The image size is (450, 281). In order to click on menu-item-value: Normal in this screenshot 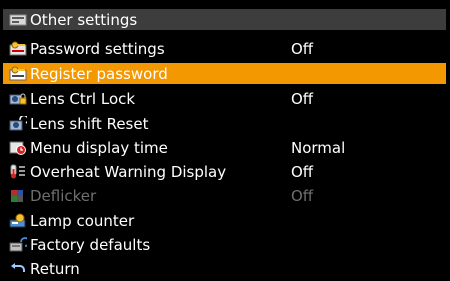, I will do `click(318, 147)`.